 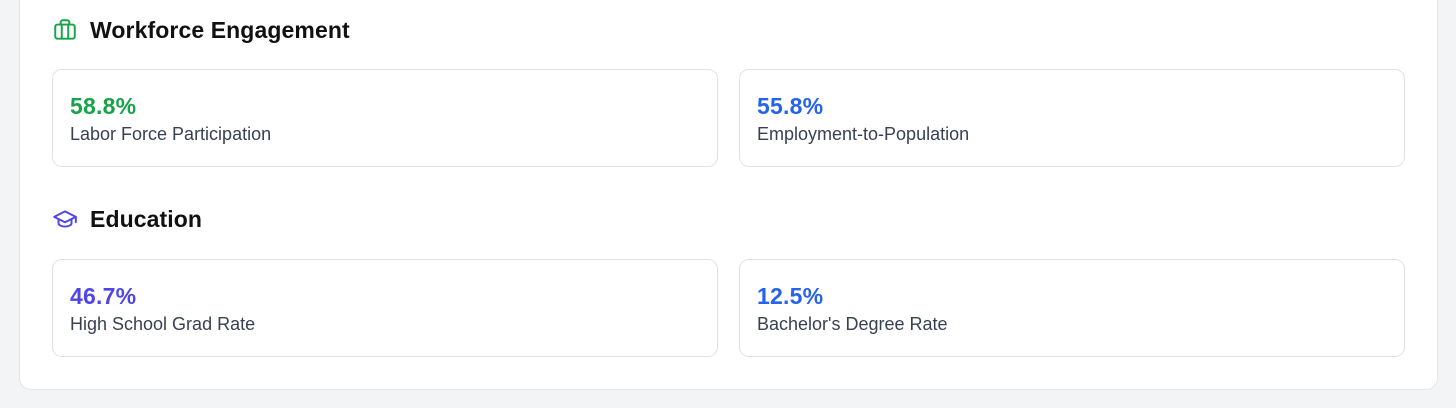 What do you see at coordinates (220, 29) in the screenshot?
I see `workforce-section-title: Workforce Engagement` at bounding box center [220, 29].